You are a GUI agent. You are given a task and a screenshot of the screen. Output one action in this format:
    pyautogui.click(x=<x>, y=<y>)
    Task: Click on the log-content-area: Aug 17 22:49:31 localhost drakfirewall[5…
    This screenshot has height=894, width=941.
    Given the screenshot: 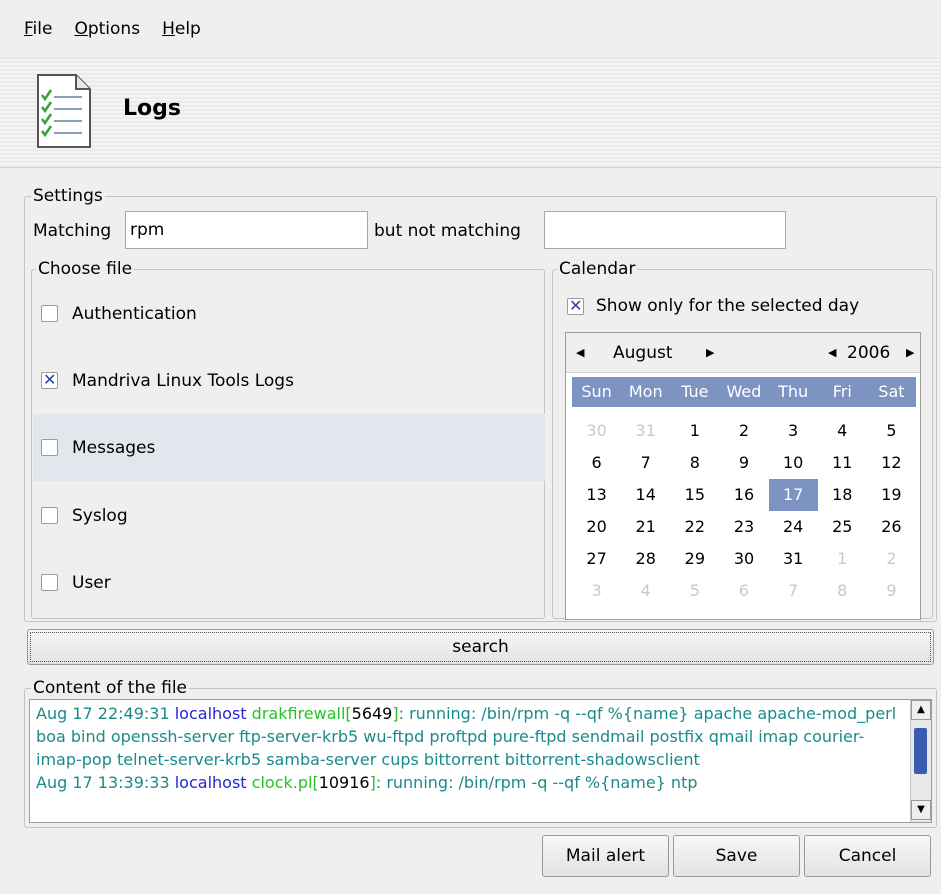 What is the action you would take?
    pyautogui.click(x=480, y=761)
    